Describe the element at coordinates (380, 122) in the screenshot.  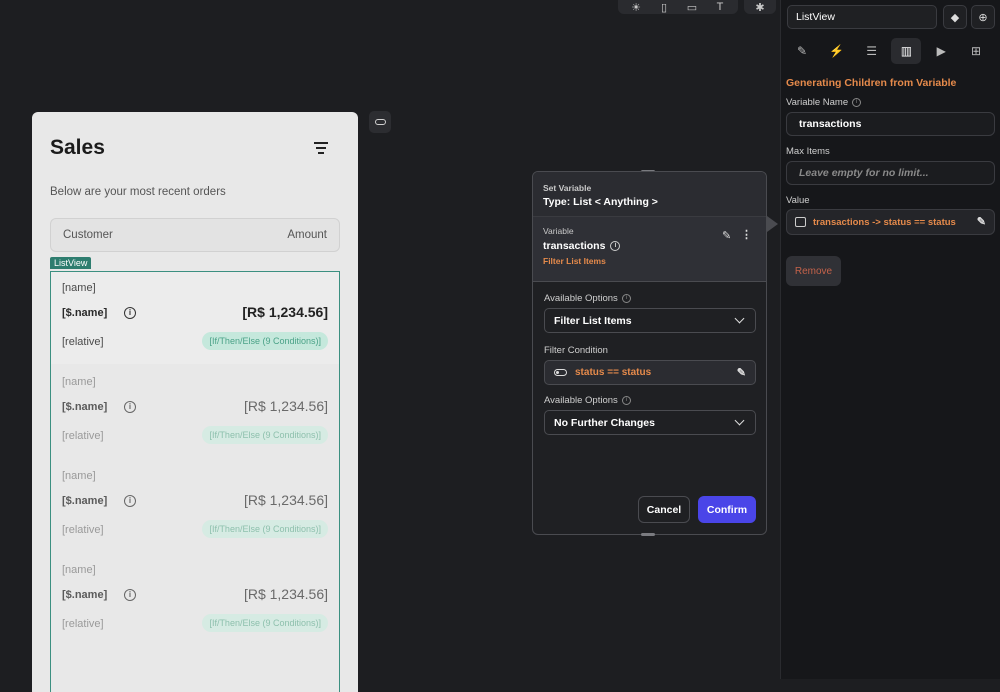
I see `link-icon` at that location.